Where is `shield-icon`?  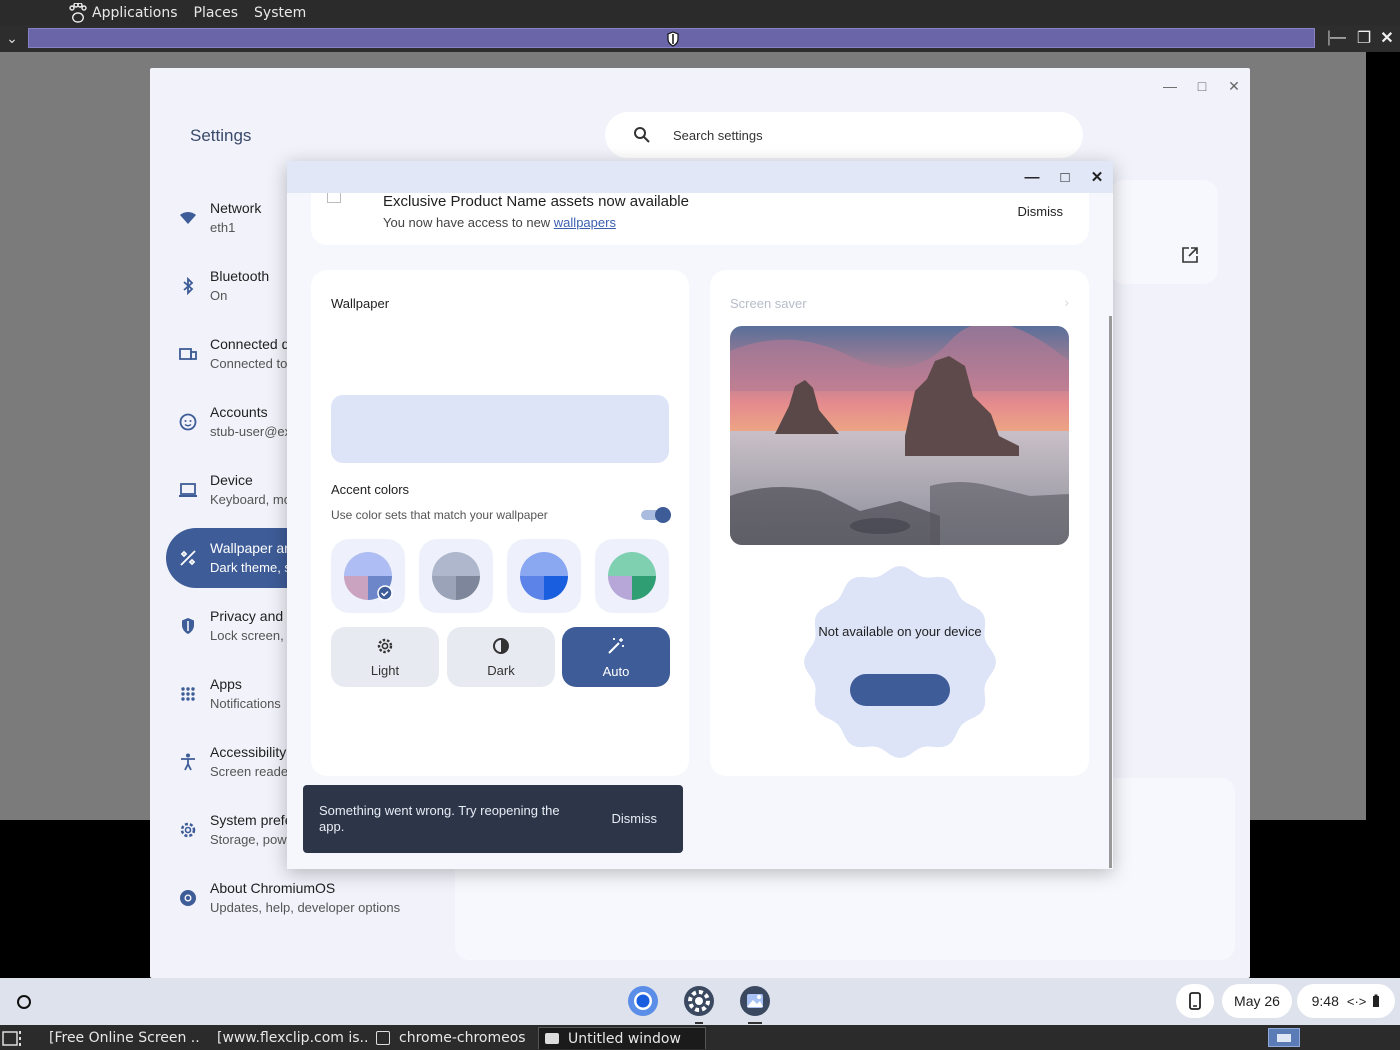 shield-icon is located at coordinates (188, 626).